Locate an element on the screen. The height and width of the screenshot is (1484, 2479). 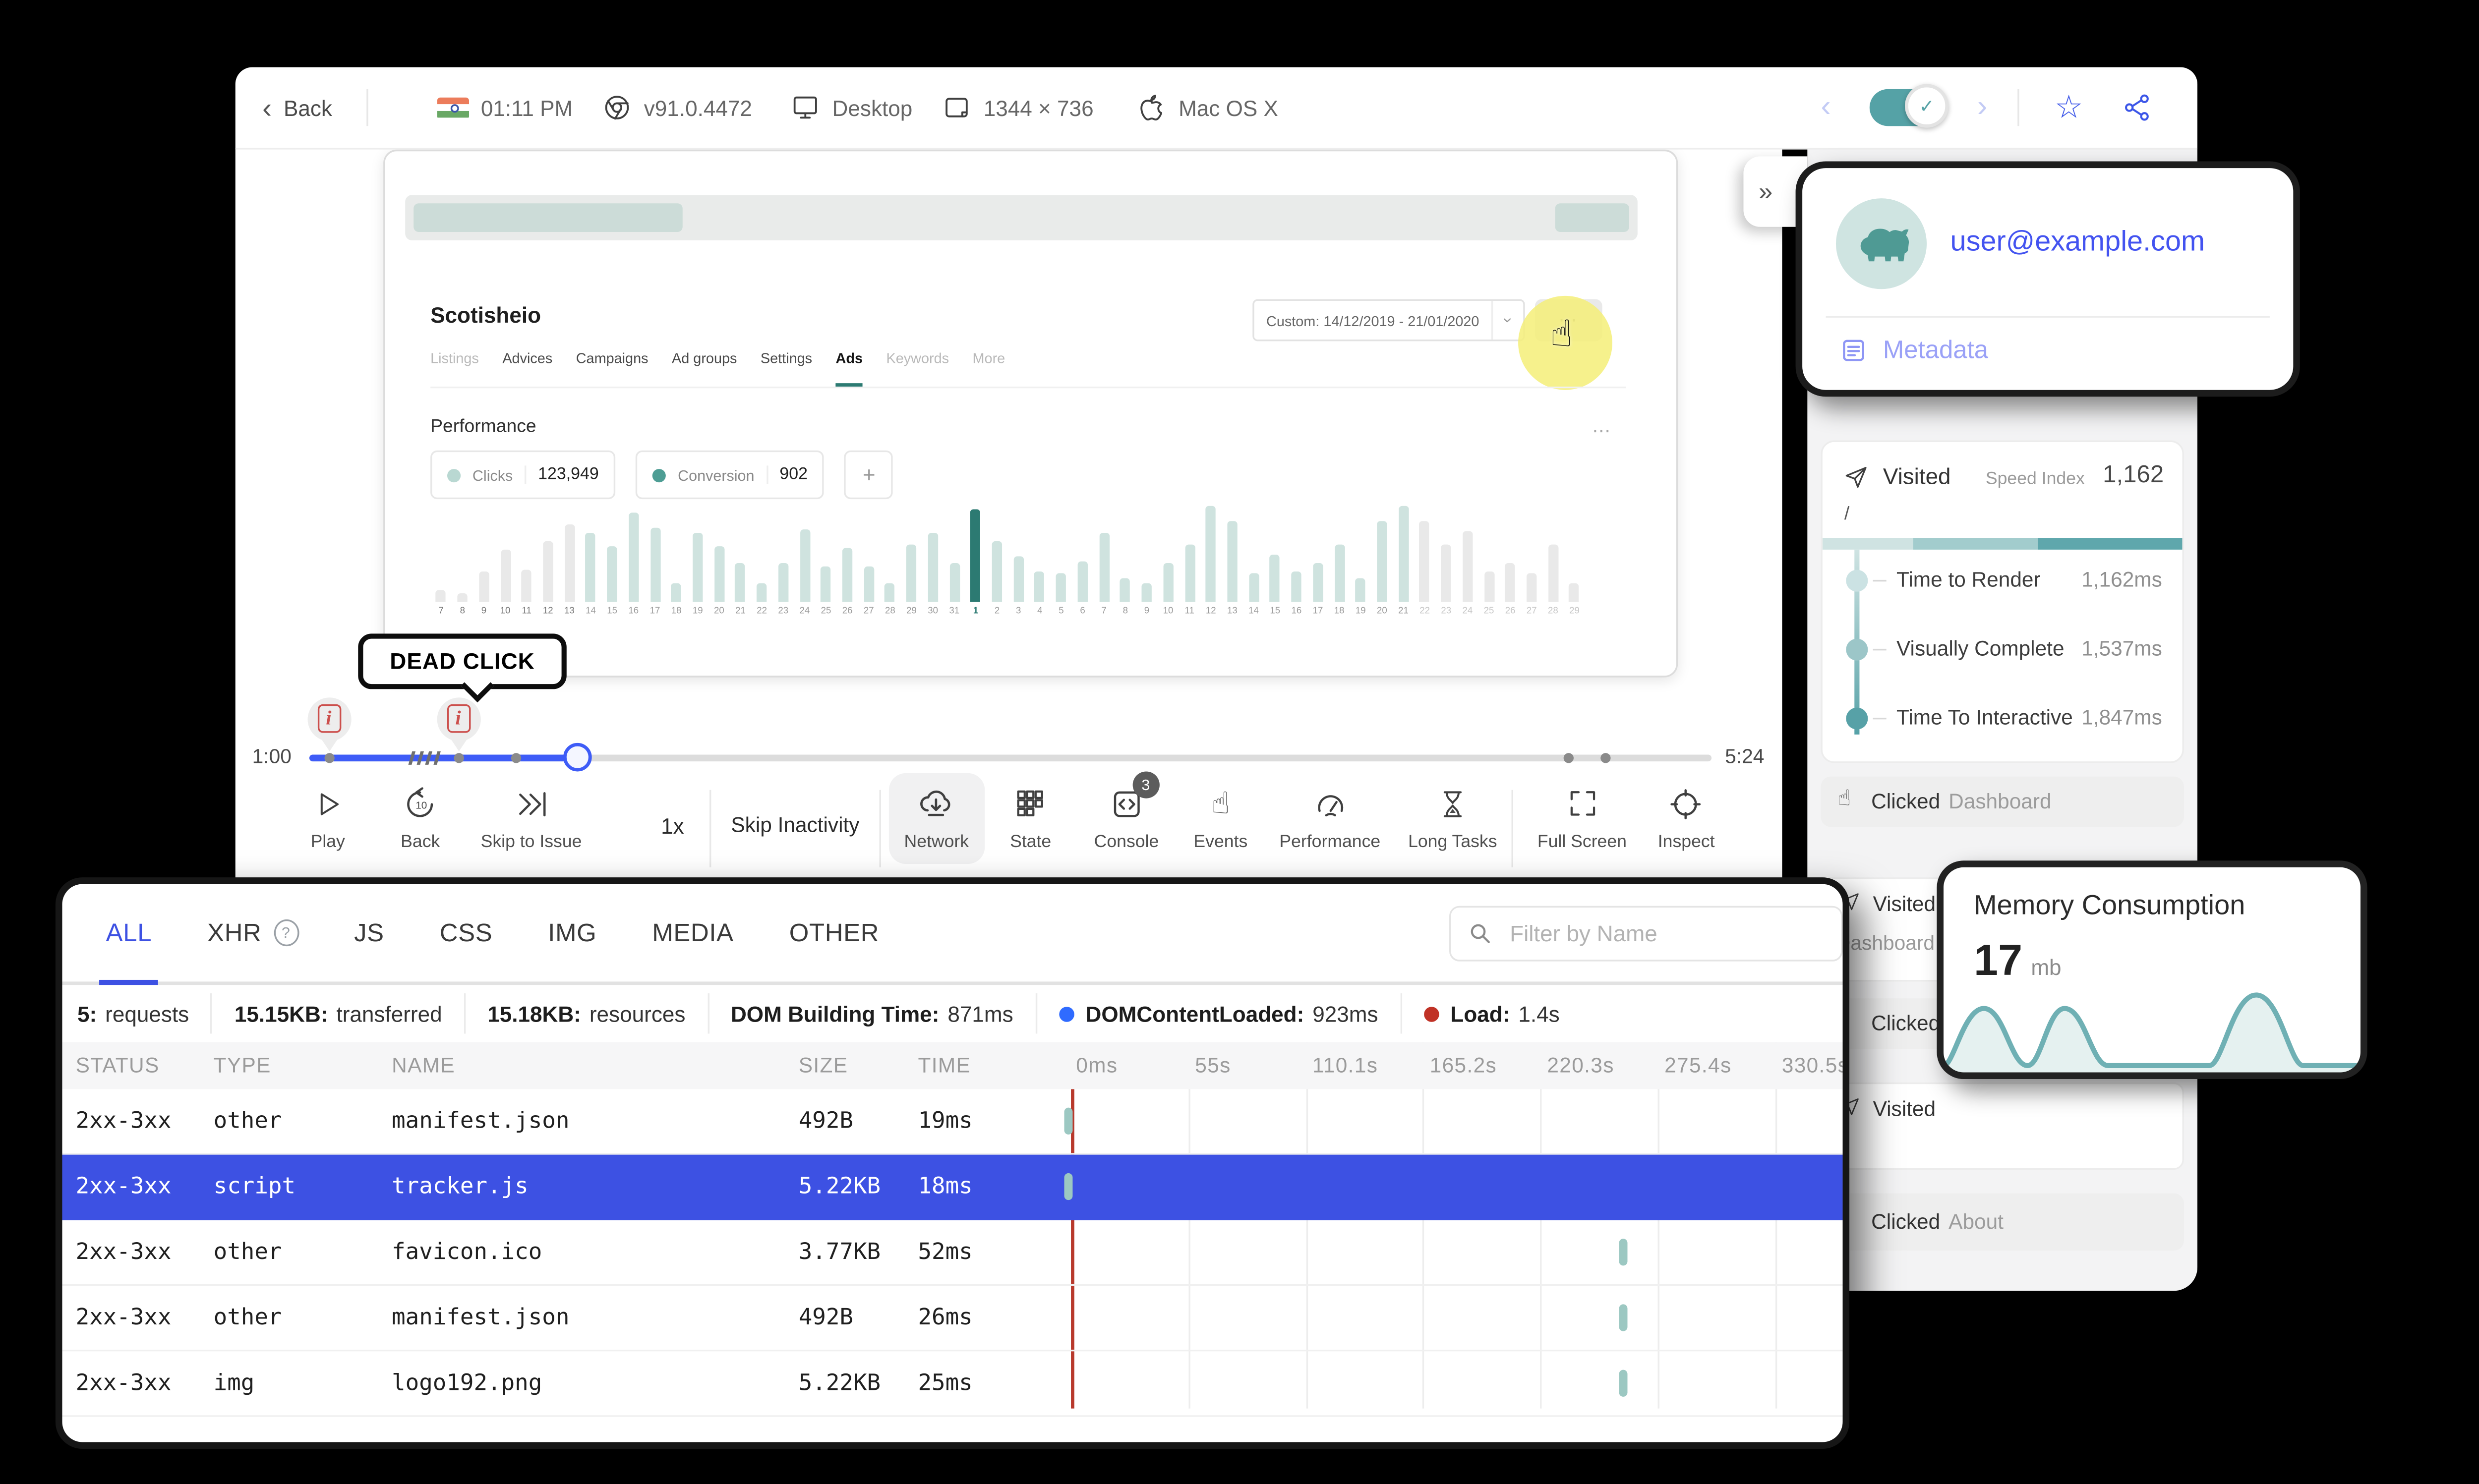
tab-xhr: XHR ? is located at coordinates (253, 933).